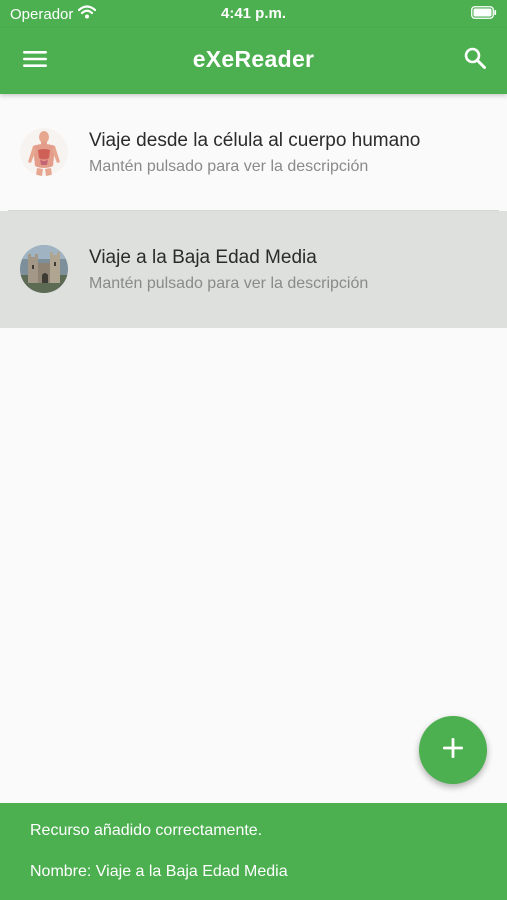 The height and width of the screenshot is (900, 507). I want to click on snackbar-detail: Nombre: Viaje a la Baja Edad Media, so click(159, 871).